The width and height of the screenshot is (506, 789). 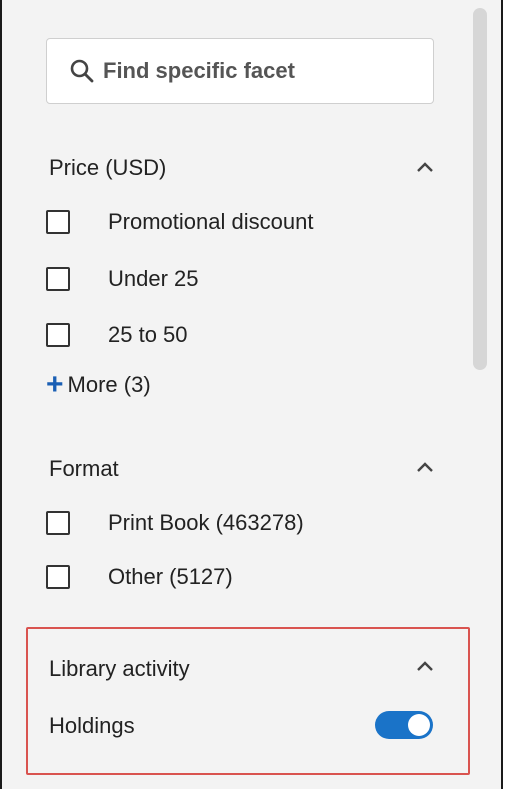 I want to click on more-label: More (3), so click(x=109, y=384).